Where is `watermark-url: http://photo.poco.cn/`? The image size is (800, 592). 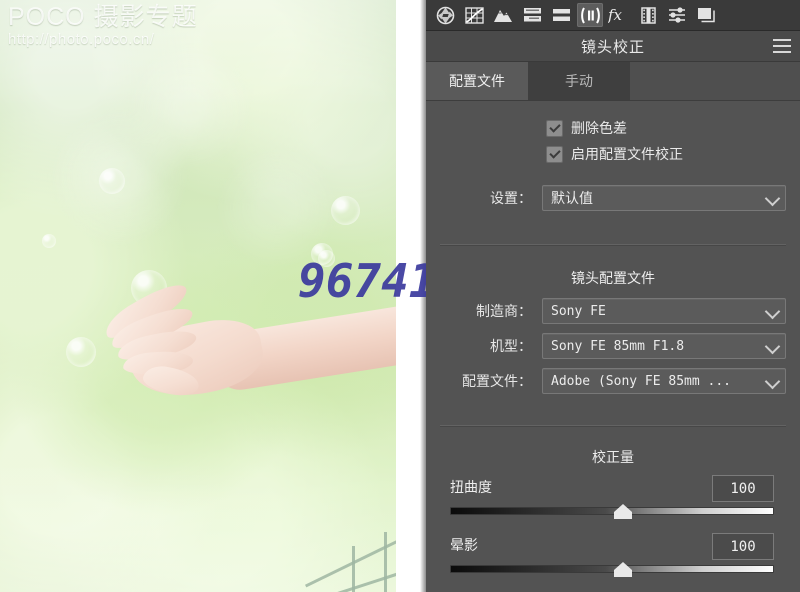
watermark-url: http://photo.poco.cn/ is located at coordinates (81, 39).